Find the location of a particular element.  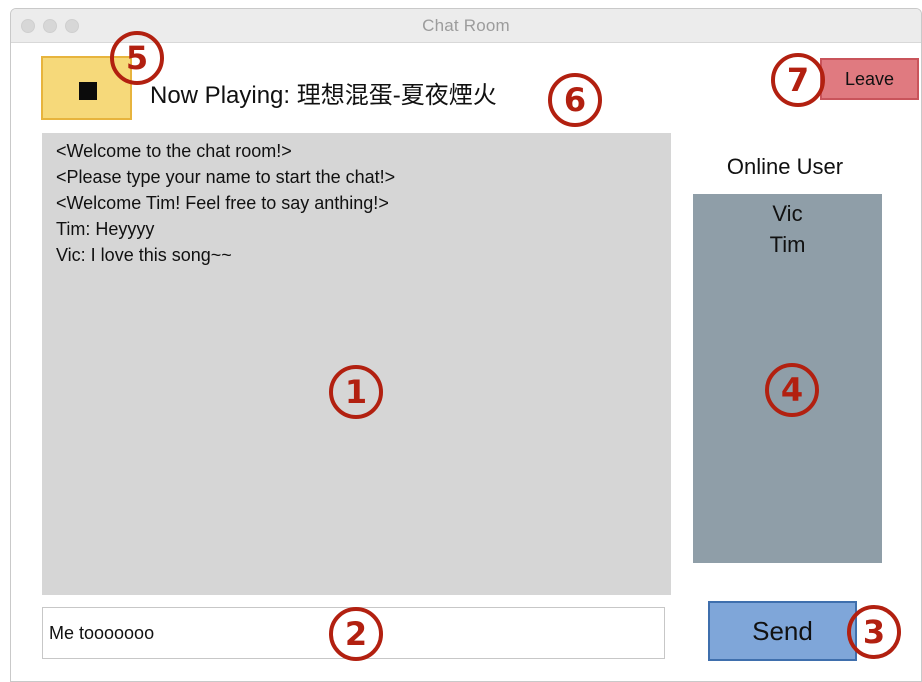

chat-message: Tim: Heyyyy is located at coordinates (105, 229).